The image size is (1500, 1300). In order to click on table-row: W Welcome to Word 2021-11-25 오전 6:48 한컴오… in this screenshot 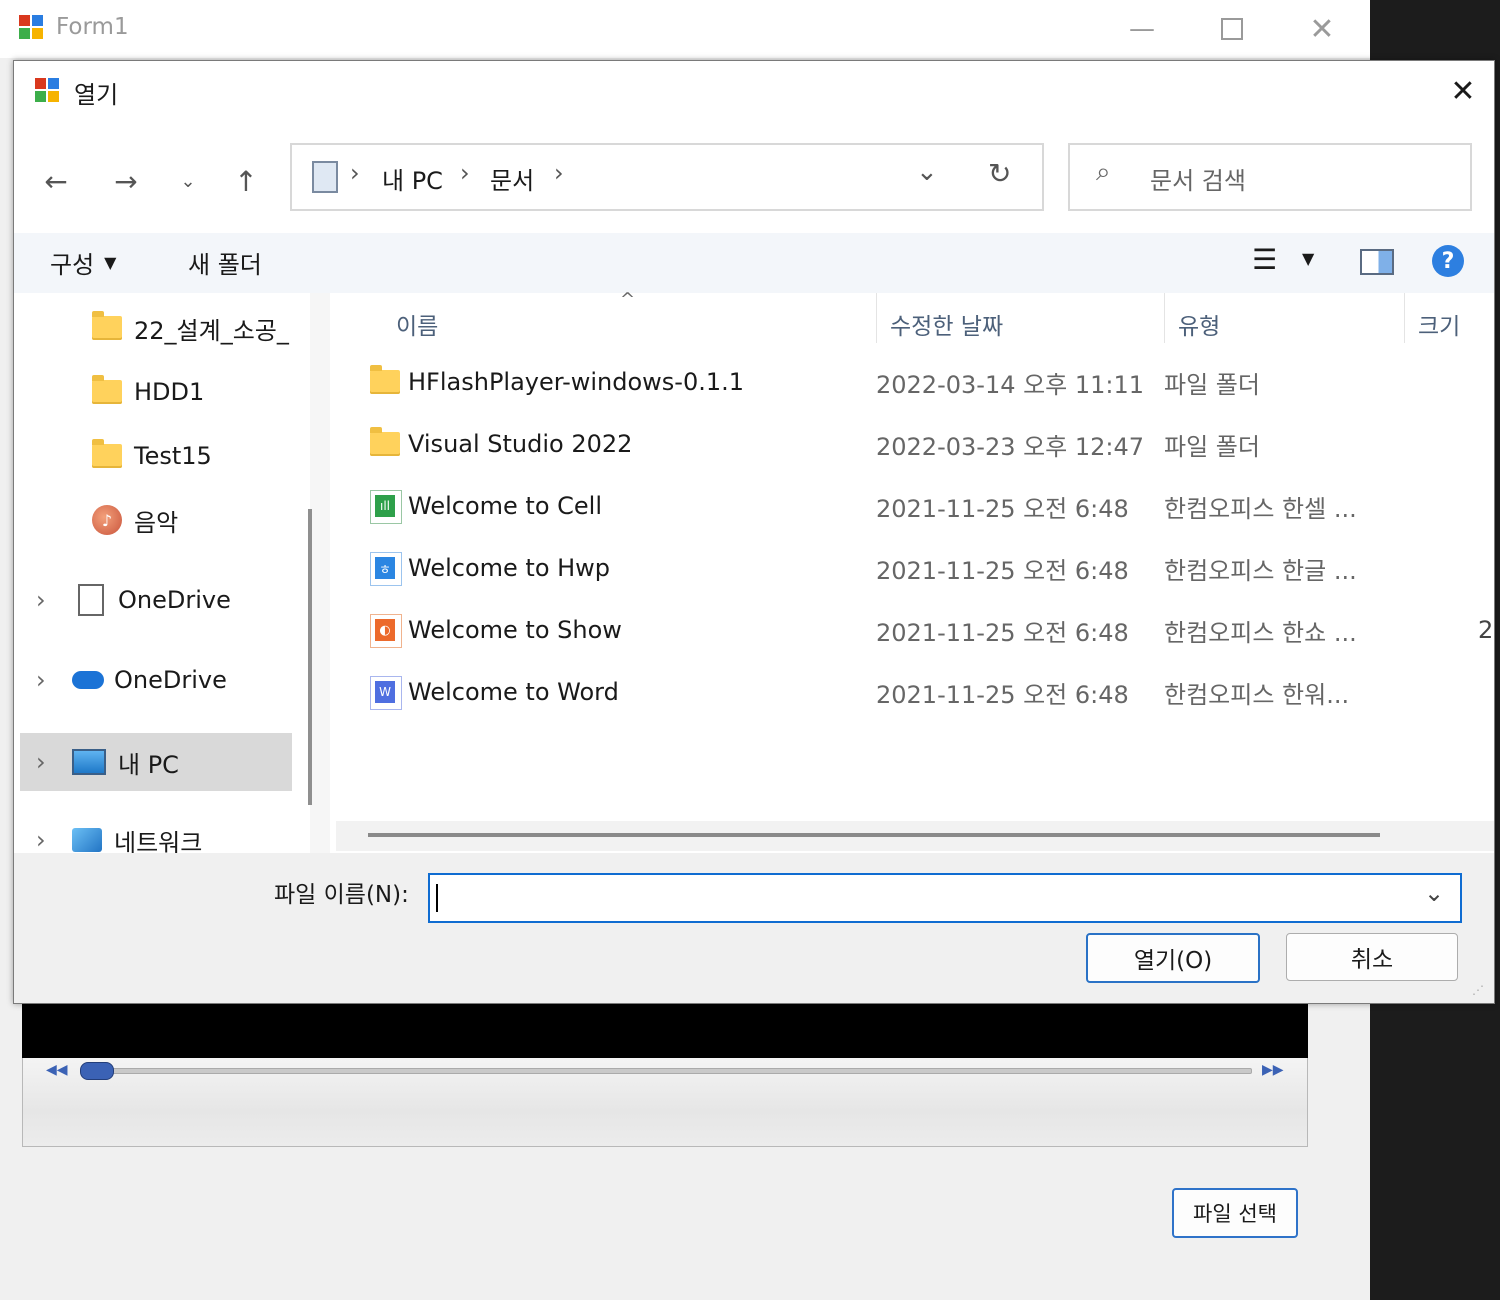, I will do `click(905, 692)`.